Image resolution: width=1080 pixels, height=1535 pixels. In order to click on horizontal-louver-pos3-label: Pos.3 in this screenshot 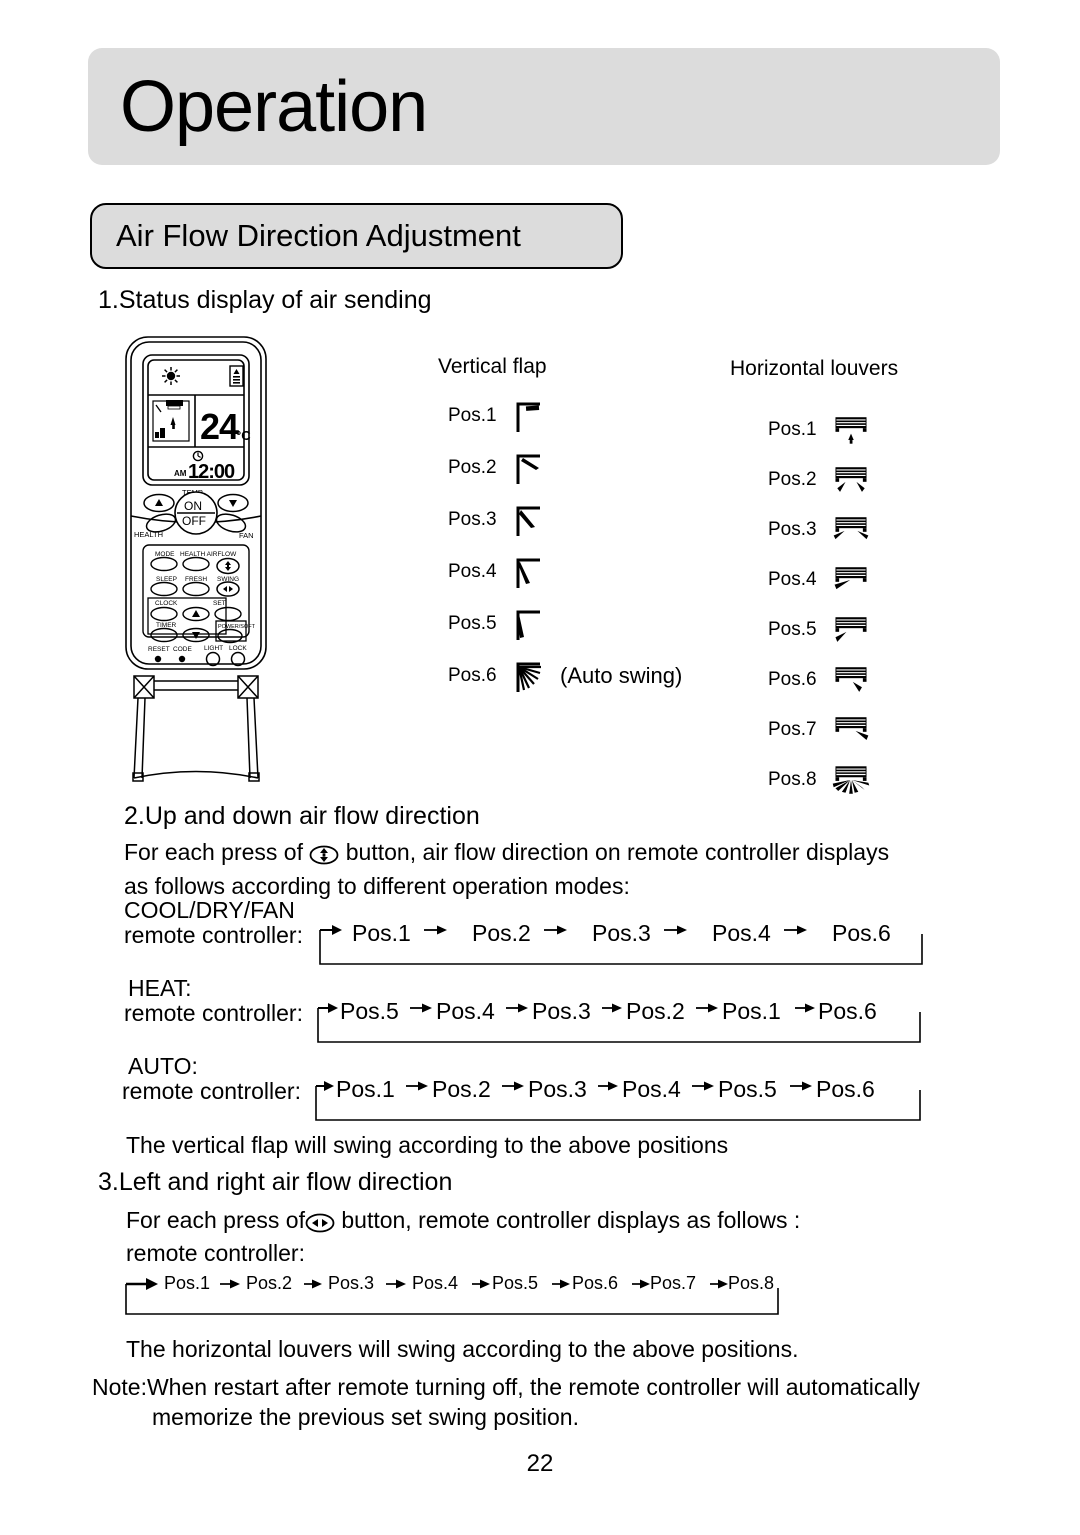, I will do `click(792, 529)`.